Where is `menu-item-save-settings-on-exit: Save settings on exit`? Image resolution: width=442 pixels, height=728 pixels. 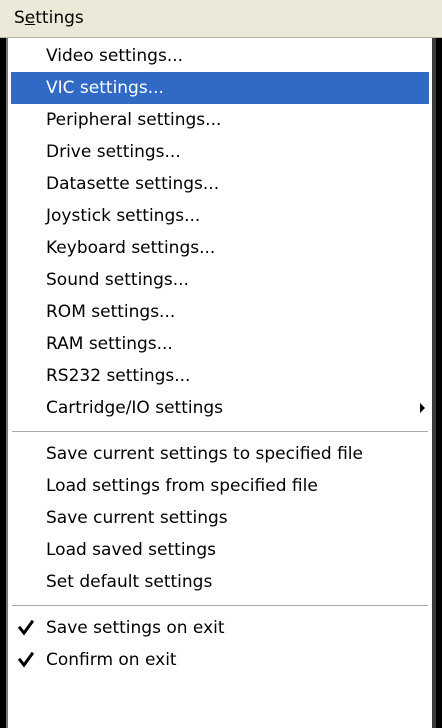
menu-item-save-settings-on-exit: Save settings on exit is located at coordinates (220, 628).